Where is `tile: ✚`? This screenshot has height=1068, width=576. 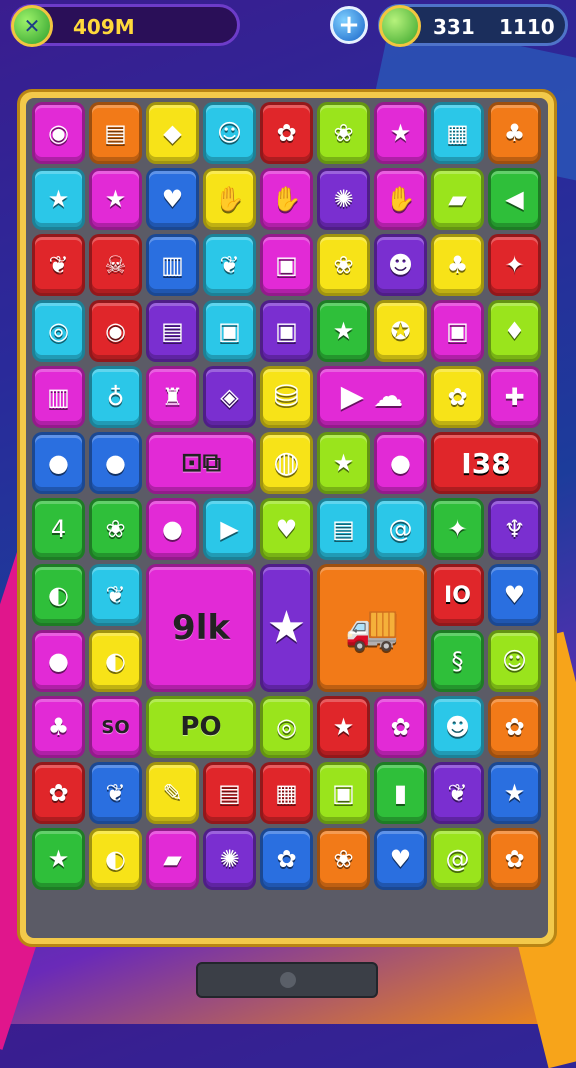
tile: ✚ is located at coordinates (514, 397).